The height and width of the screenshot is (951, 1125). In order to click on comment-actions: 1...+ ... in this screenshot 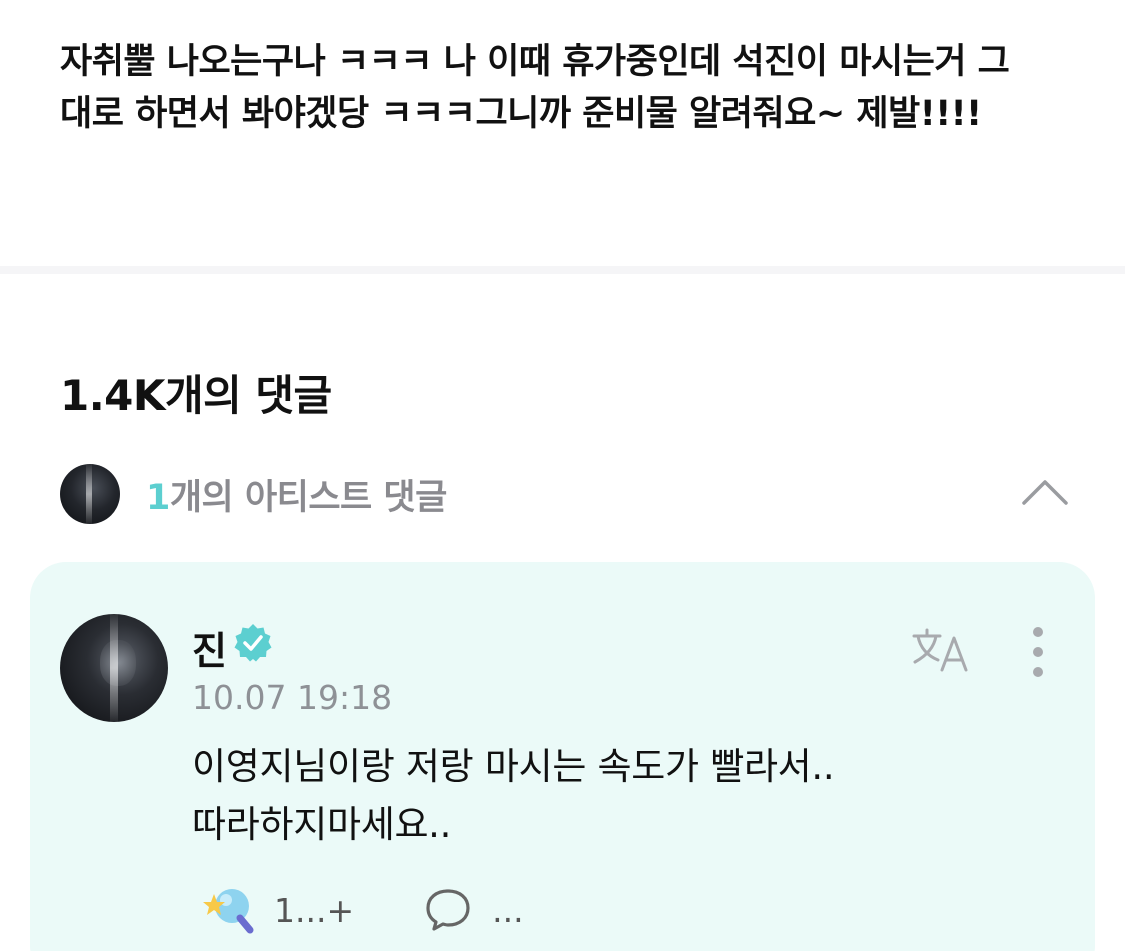, I will do `click(362, 910)`.